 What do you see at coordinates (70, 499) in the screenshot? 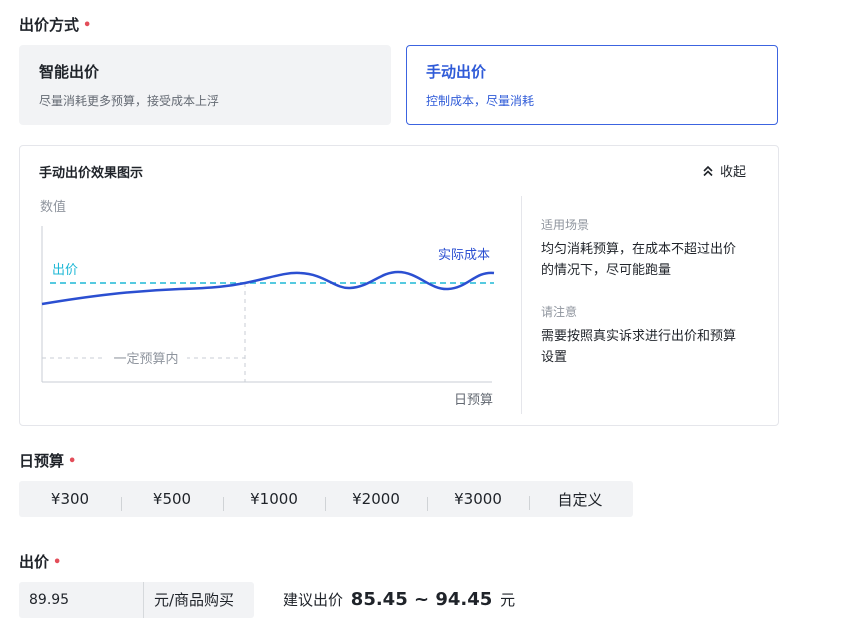
I see `budget-option-300: ¥300` at bounding box center [70, 499].